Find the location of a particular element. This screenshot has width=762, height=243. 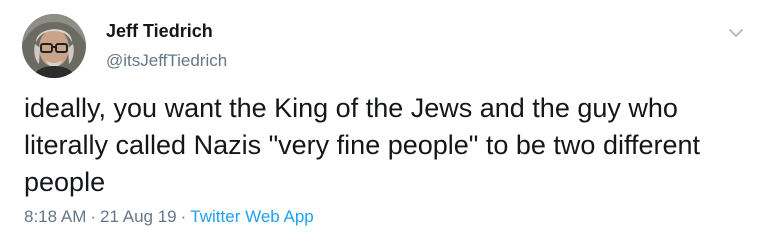

author-avatar is located at coordinates (54, 46).